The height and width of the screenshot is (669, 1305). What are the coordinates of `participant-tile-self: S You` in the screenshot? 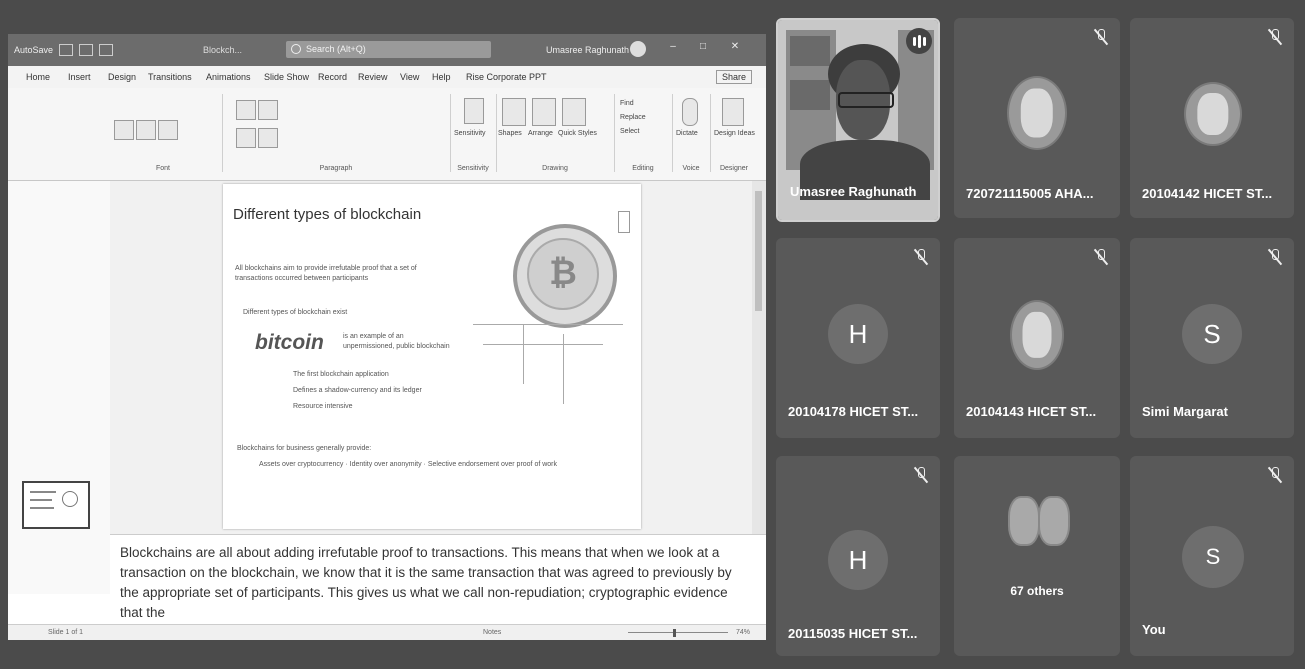 It's located at (1212, 556).